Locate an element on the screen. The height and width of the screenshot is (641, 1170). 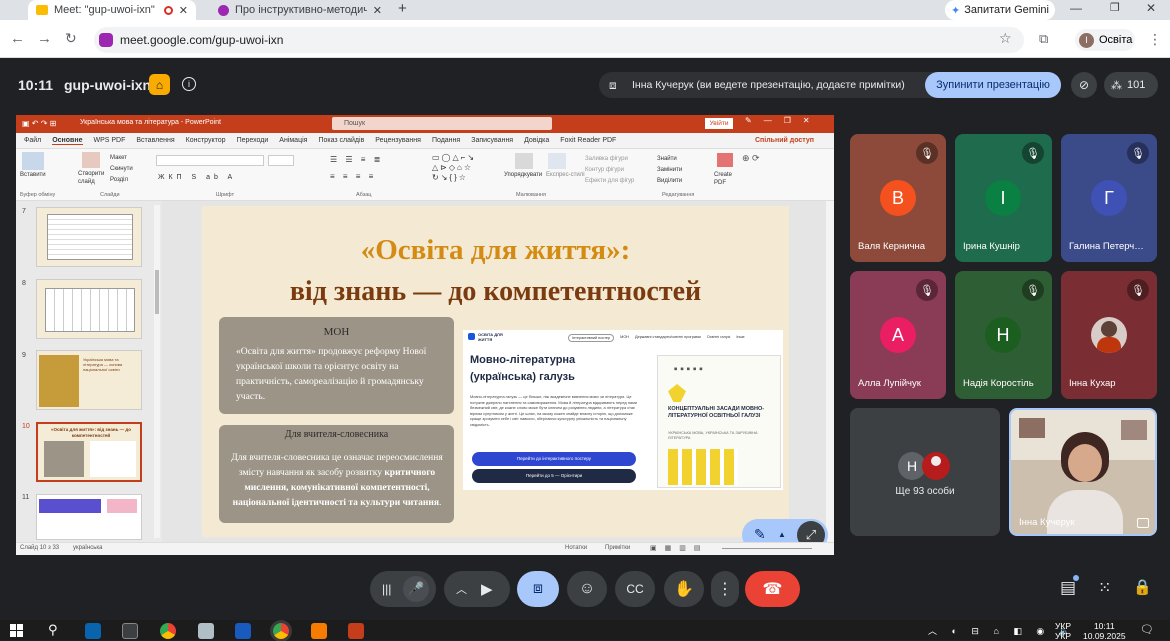
chrome-icon is located at coordinates (168, 631).